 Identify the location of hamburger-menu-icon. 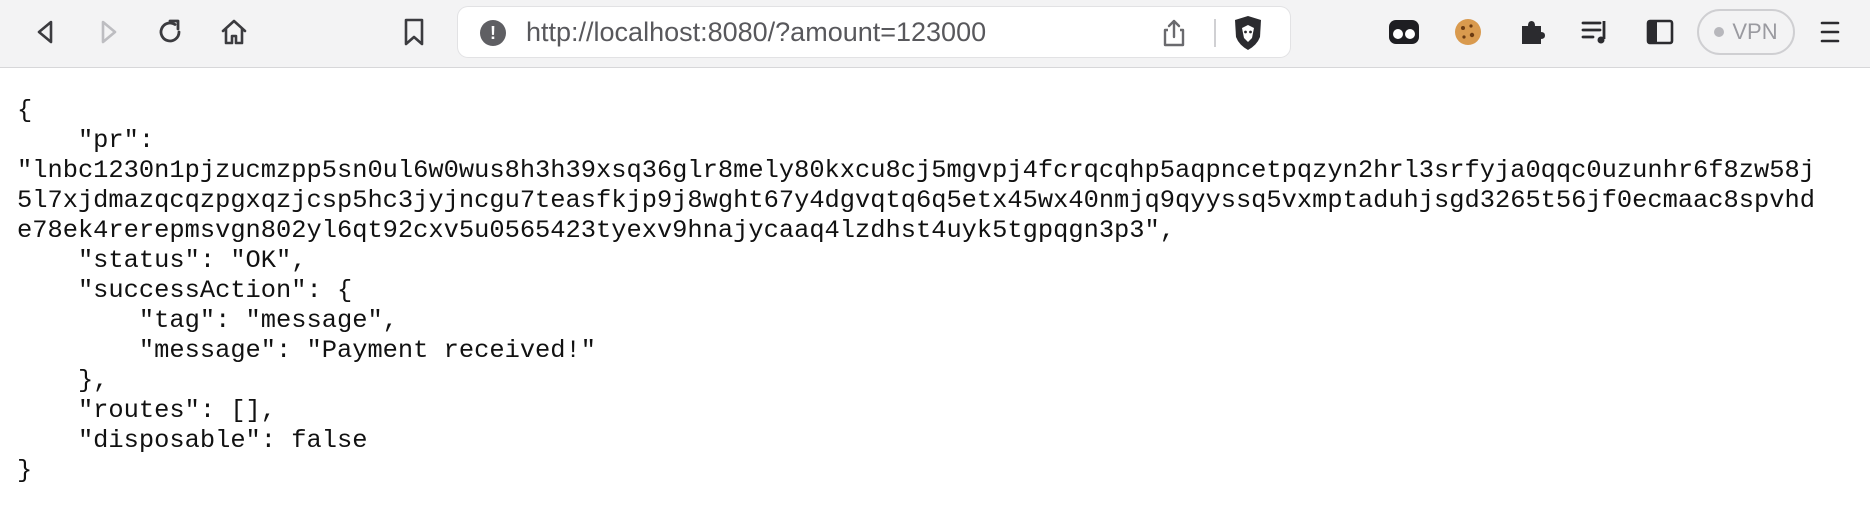
(1830, 32).